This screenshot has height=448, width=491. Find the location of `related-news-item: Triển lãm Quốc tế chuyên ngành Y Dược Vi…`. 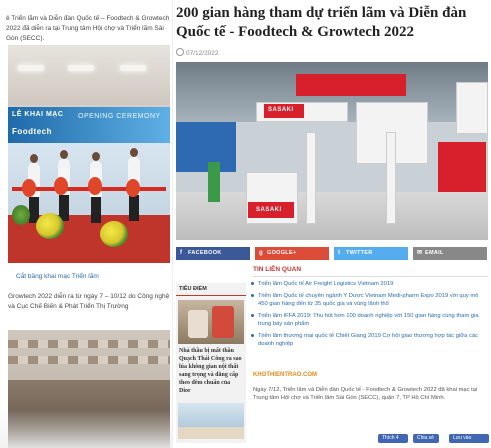

related-news-item: Triển lãm Quốc tế chuyên ngành Y Dược Vi… is located at coordinates (370, 300).